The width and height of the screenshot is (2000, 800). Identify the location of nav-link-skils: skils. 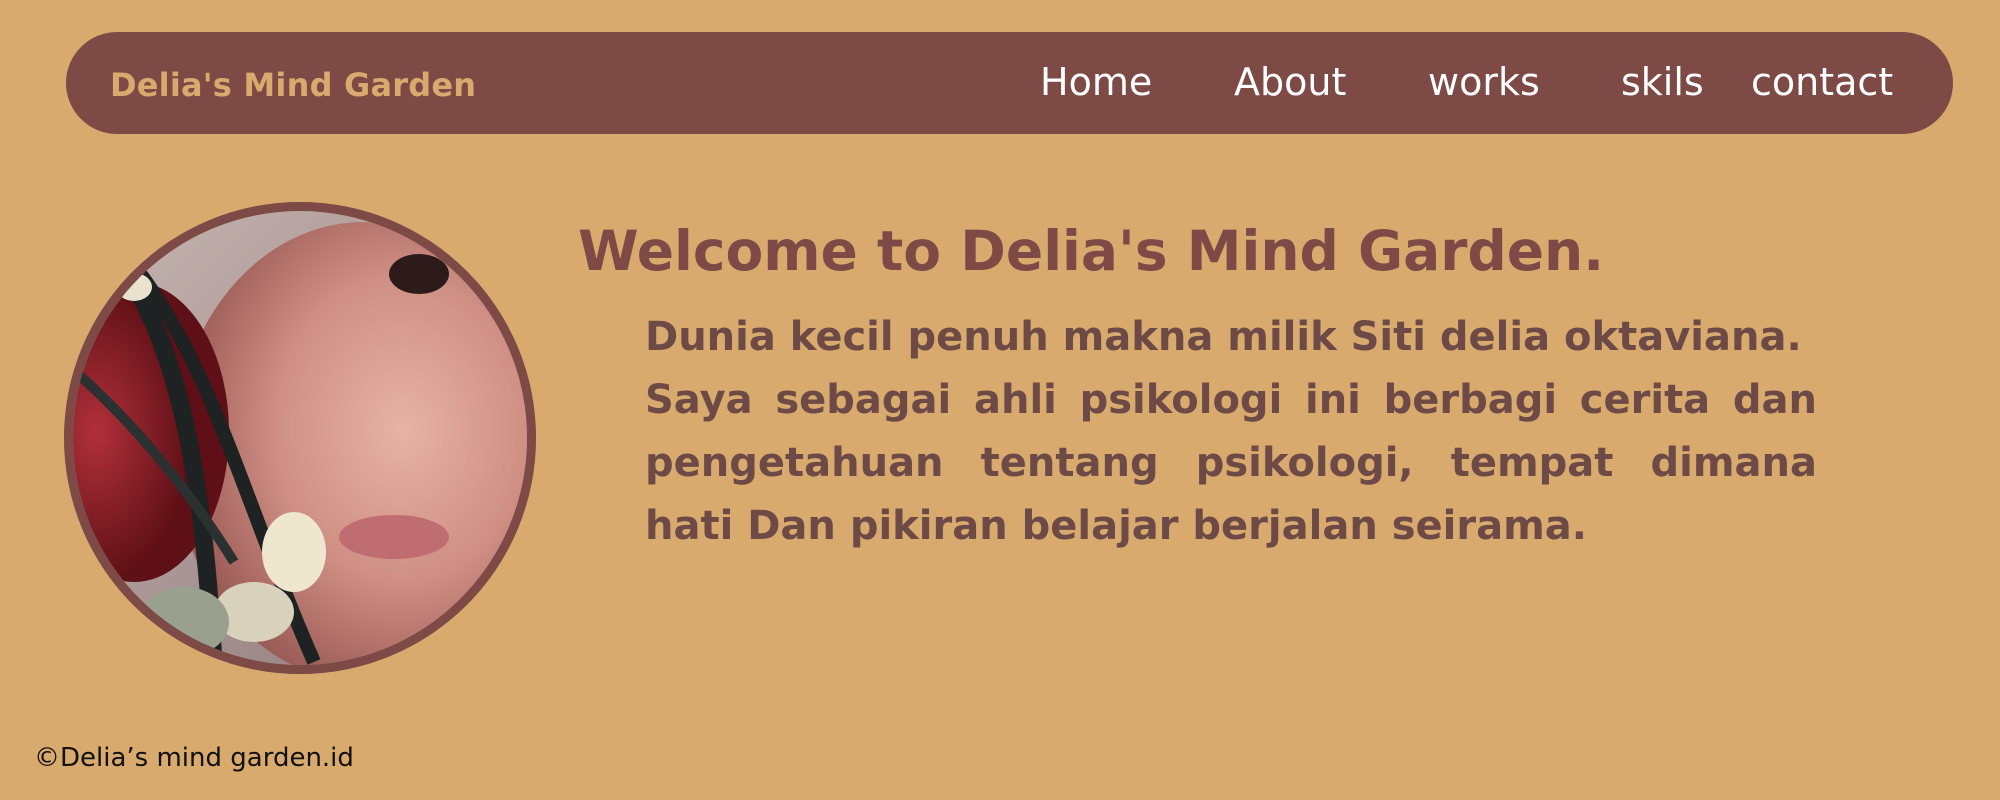
(1662, 83).